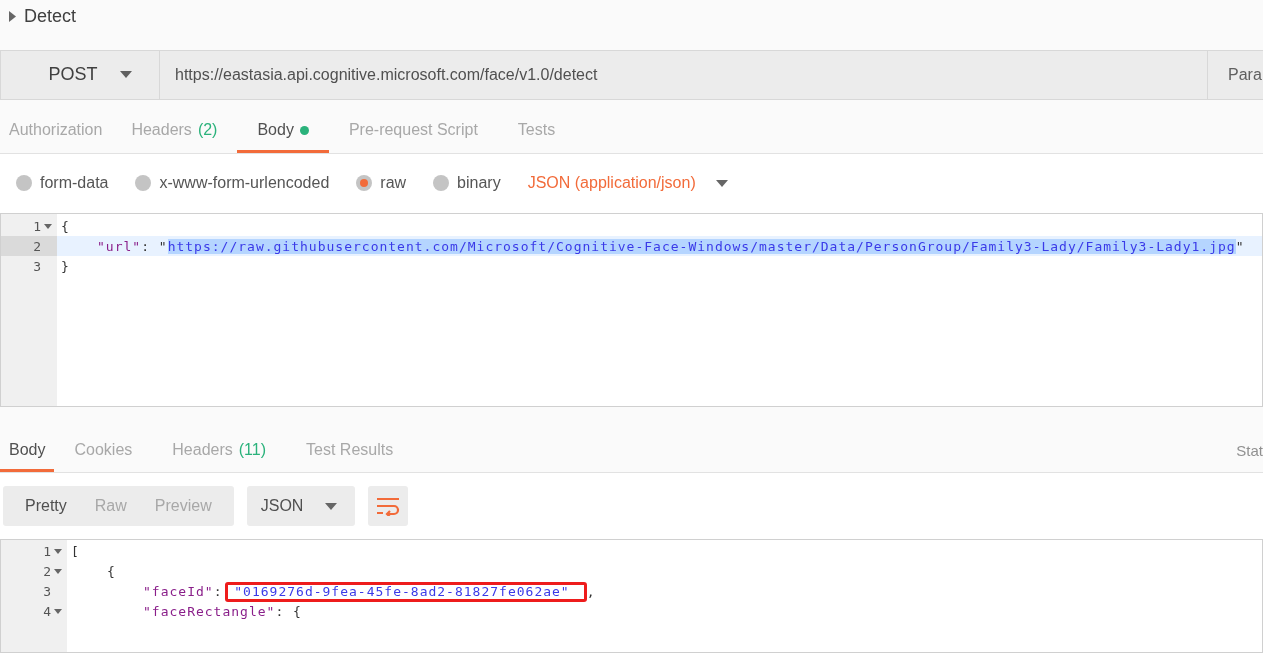 The height and width of the screenshot is (653, 1263). Describe the element at coordinates (1240, 246) in the screenshot. I see `code-punctuation: "` at that location.